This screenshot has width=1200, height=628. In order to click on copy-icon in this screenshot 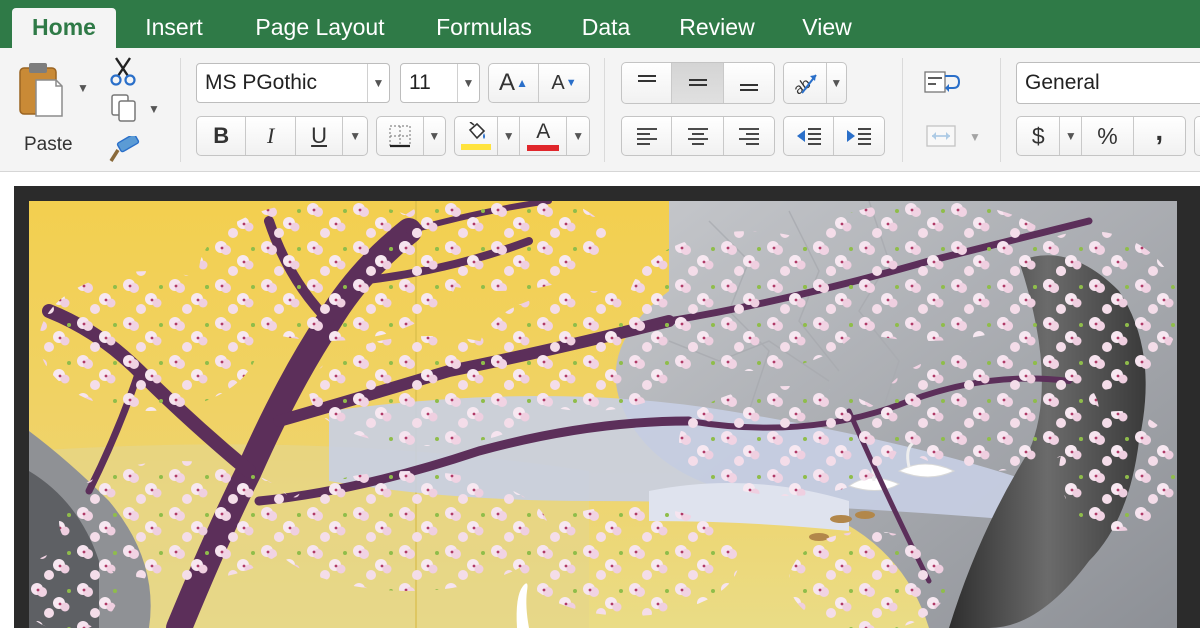, I will do `click(124, 108)`.